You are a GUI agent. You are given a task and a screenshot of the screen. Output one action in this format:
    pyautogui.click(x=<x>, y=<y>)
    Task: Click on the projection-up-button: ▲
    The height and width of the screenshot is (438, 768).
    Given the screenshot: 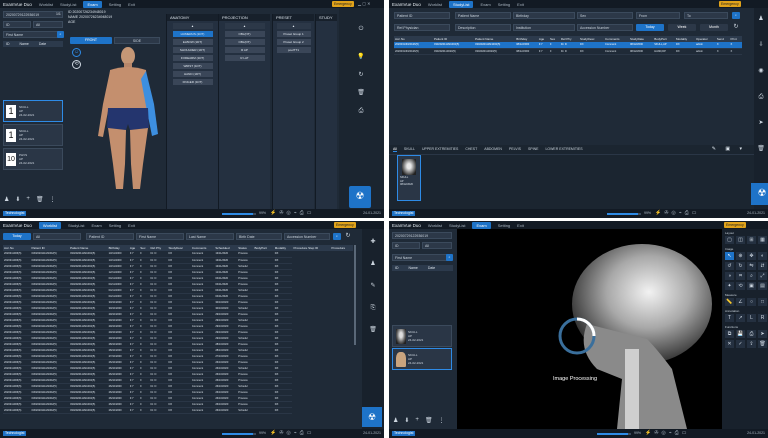 What is the action you would take?
    pyautogui.click(x=244, y=26)
    